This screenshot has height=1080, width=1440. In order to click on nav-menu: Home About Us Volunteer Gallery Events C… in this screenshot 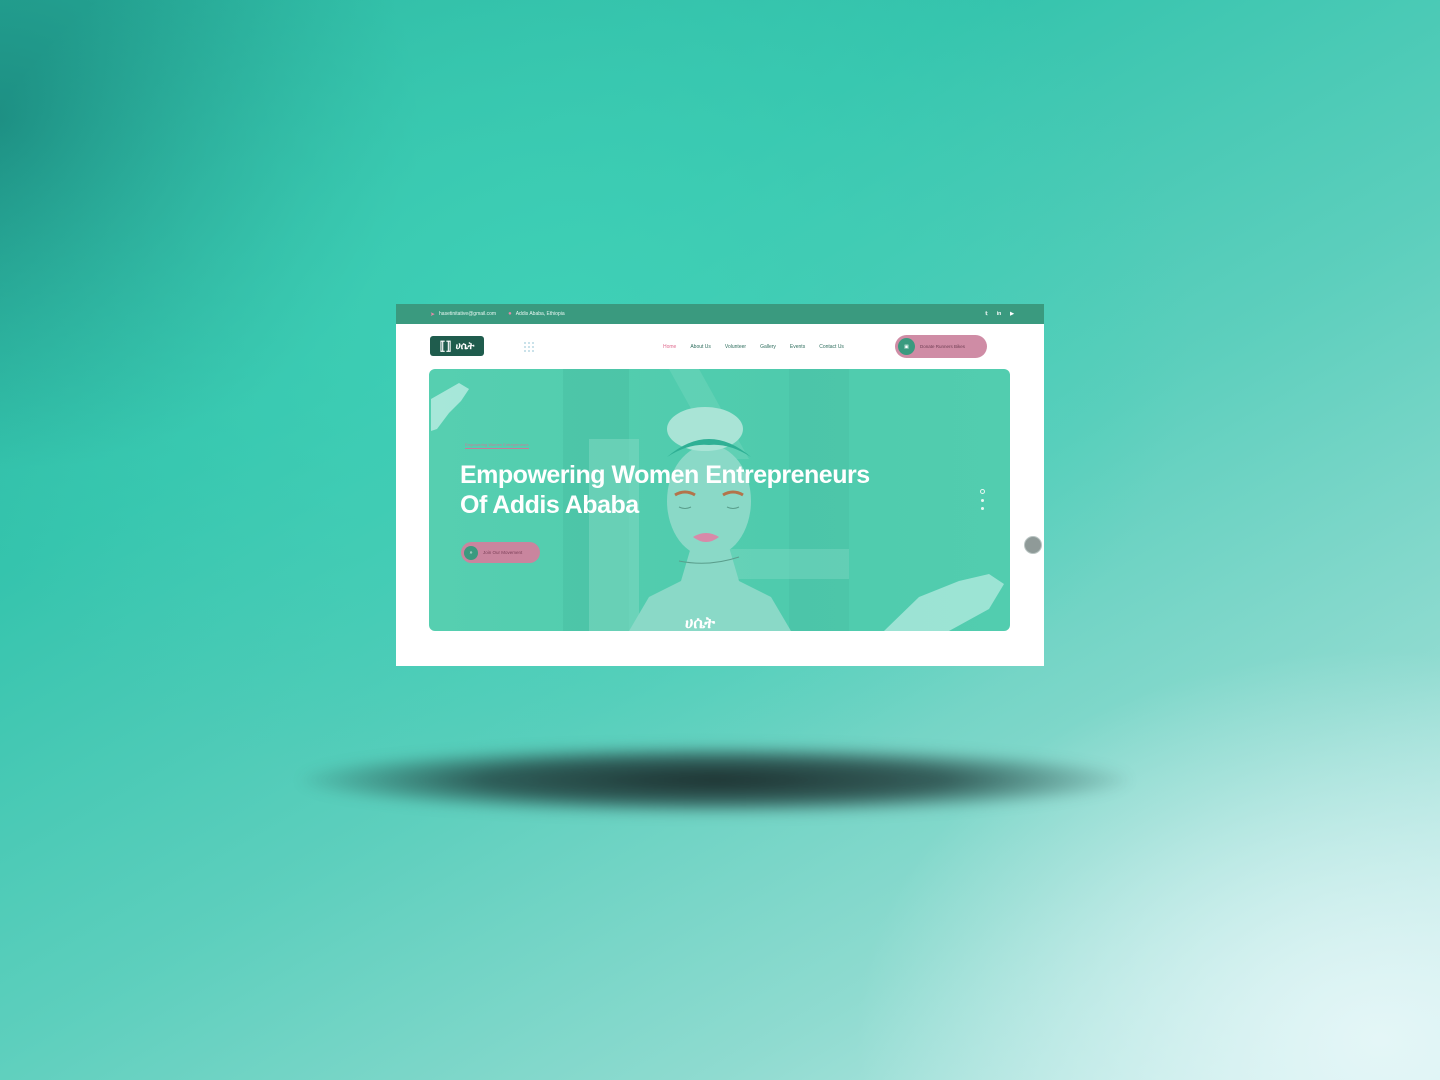, I will do `click(753, 347)`.